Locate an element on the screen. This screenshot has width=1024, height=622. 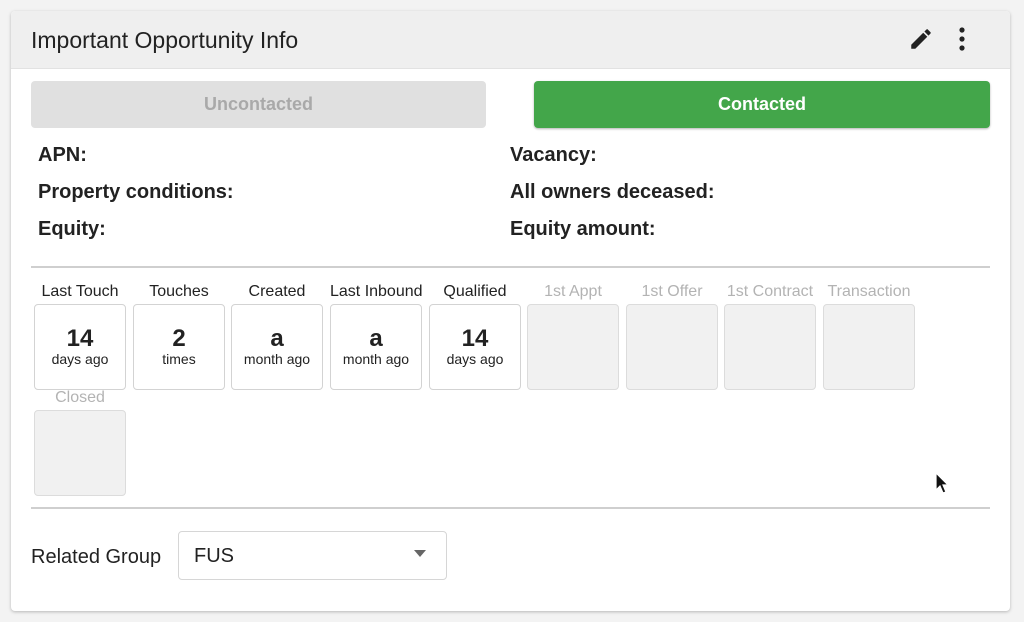
pencil-icon is located at coordinates (921, 39).